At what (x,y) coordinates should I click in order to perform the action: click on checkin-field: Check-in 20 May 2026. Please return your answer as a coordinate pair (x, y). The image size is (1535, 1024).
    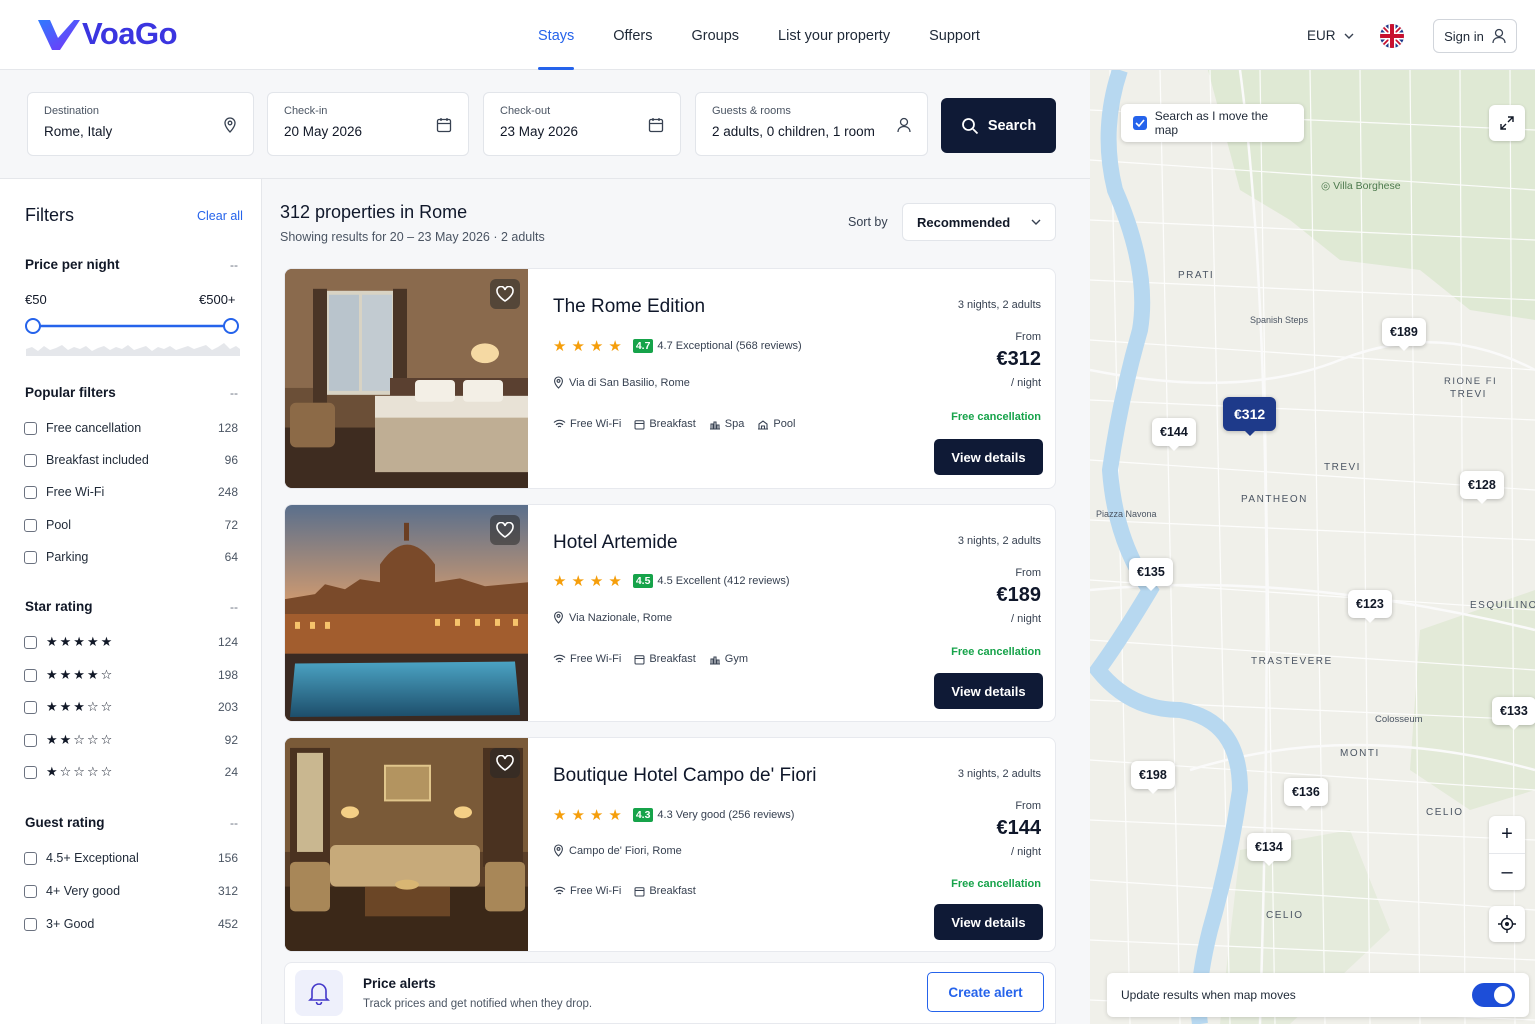
    Looking at the image, I should click on (368, 124).